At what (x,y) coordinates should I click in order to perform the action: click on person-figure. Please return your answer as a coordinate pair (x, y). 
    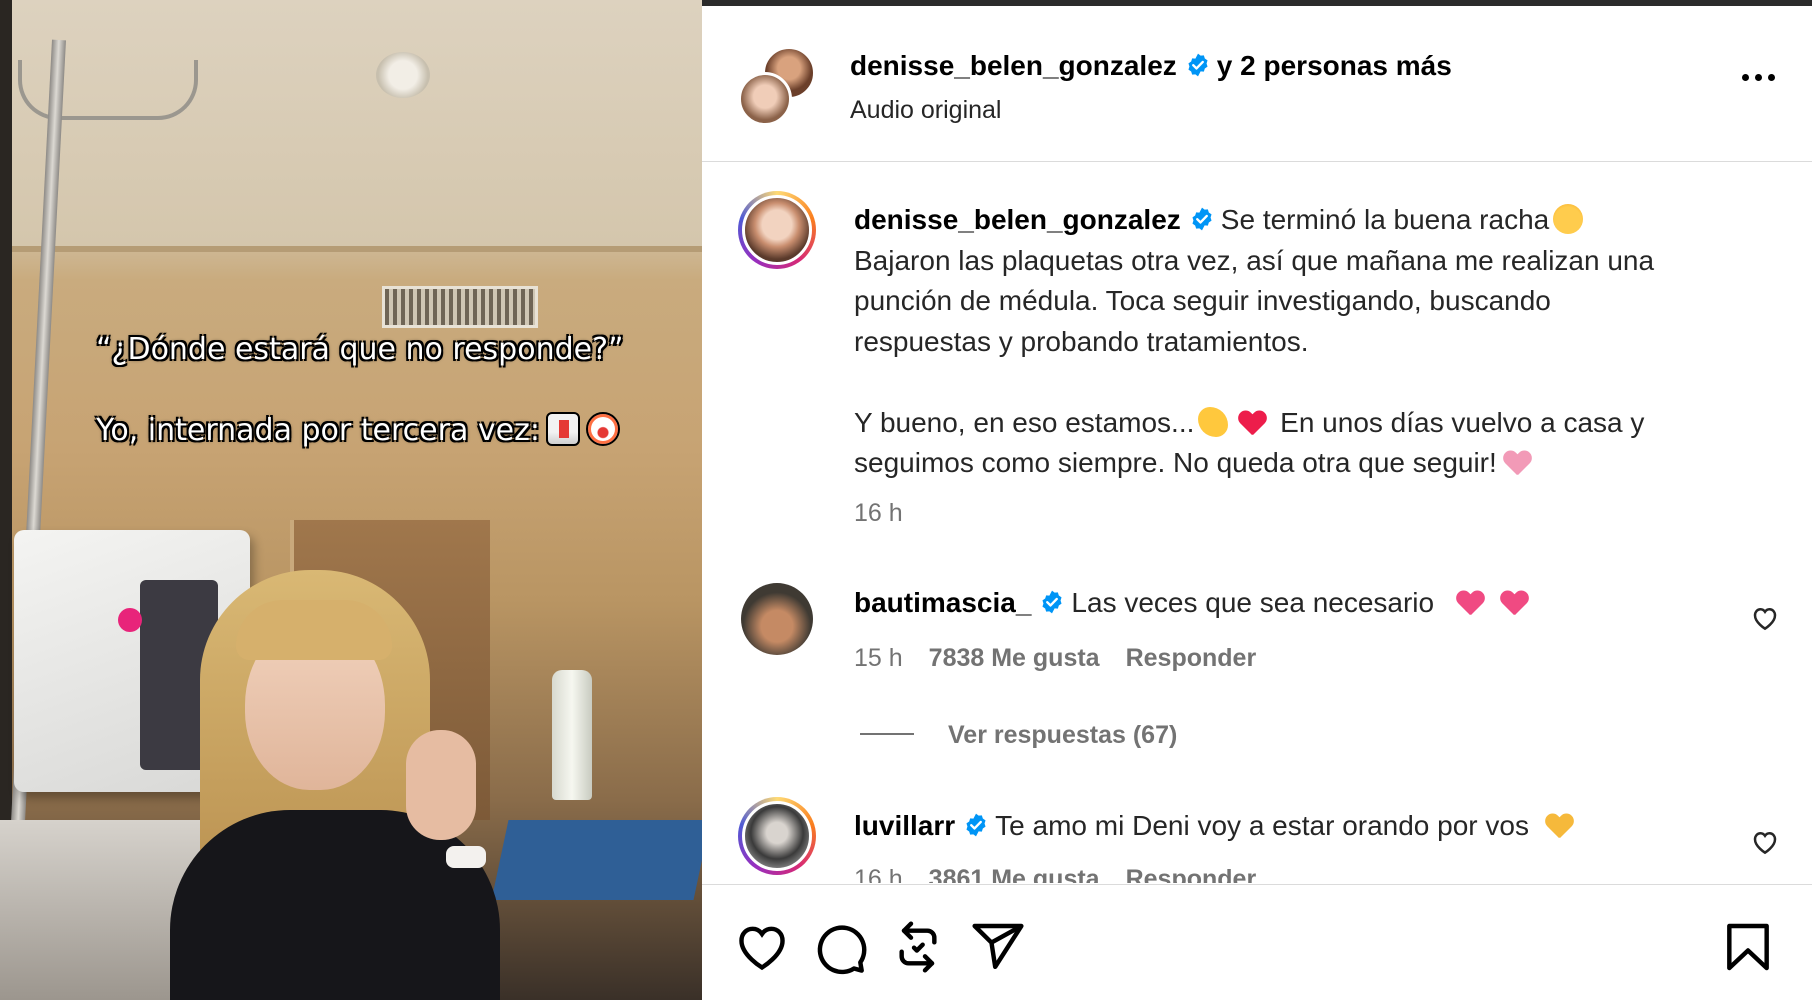
    Looking at the image, I should click on (330, 780).